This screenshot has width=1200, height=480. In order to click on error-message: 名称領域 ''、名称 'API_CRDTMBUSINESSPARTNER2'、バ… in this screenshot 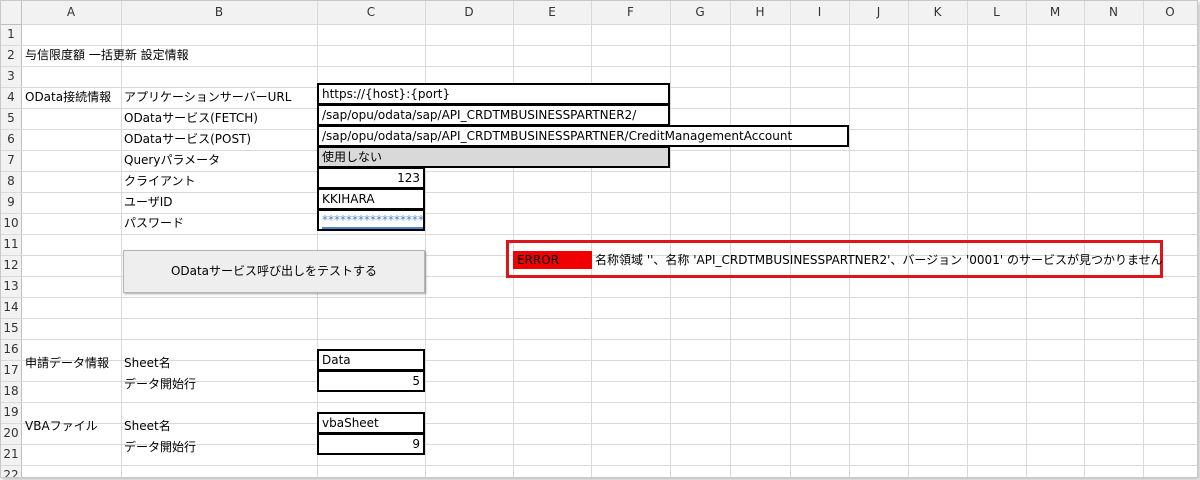, I will do `click(879, 260)`.